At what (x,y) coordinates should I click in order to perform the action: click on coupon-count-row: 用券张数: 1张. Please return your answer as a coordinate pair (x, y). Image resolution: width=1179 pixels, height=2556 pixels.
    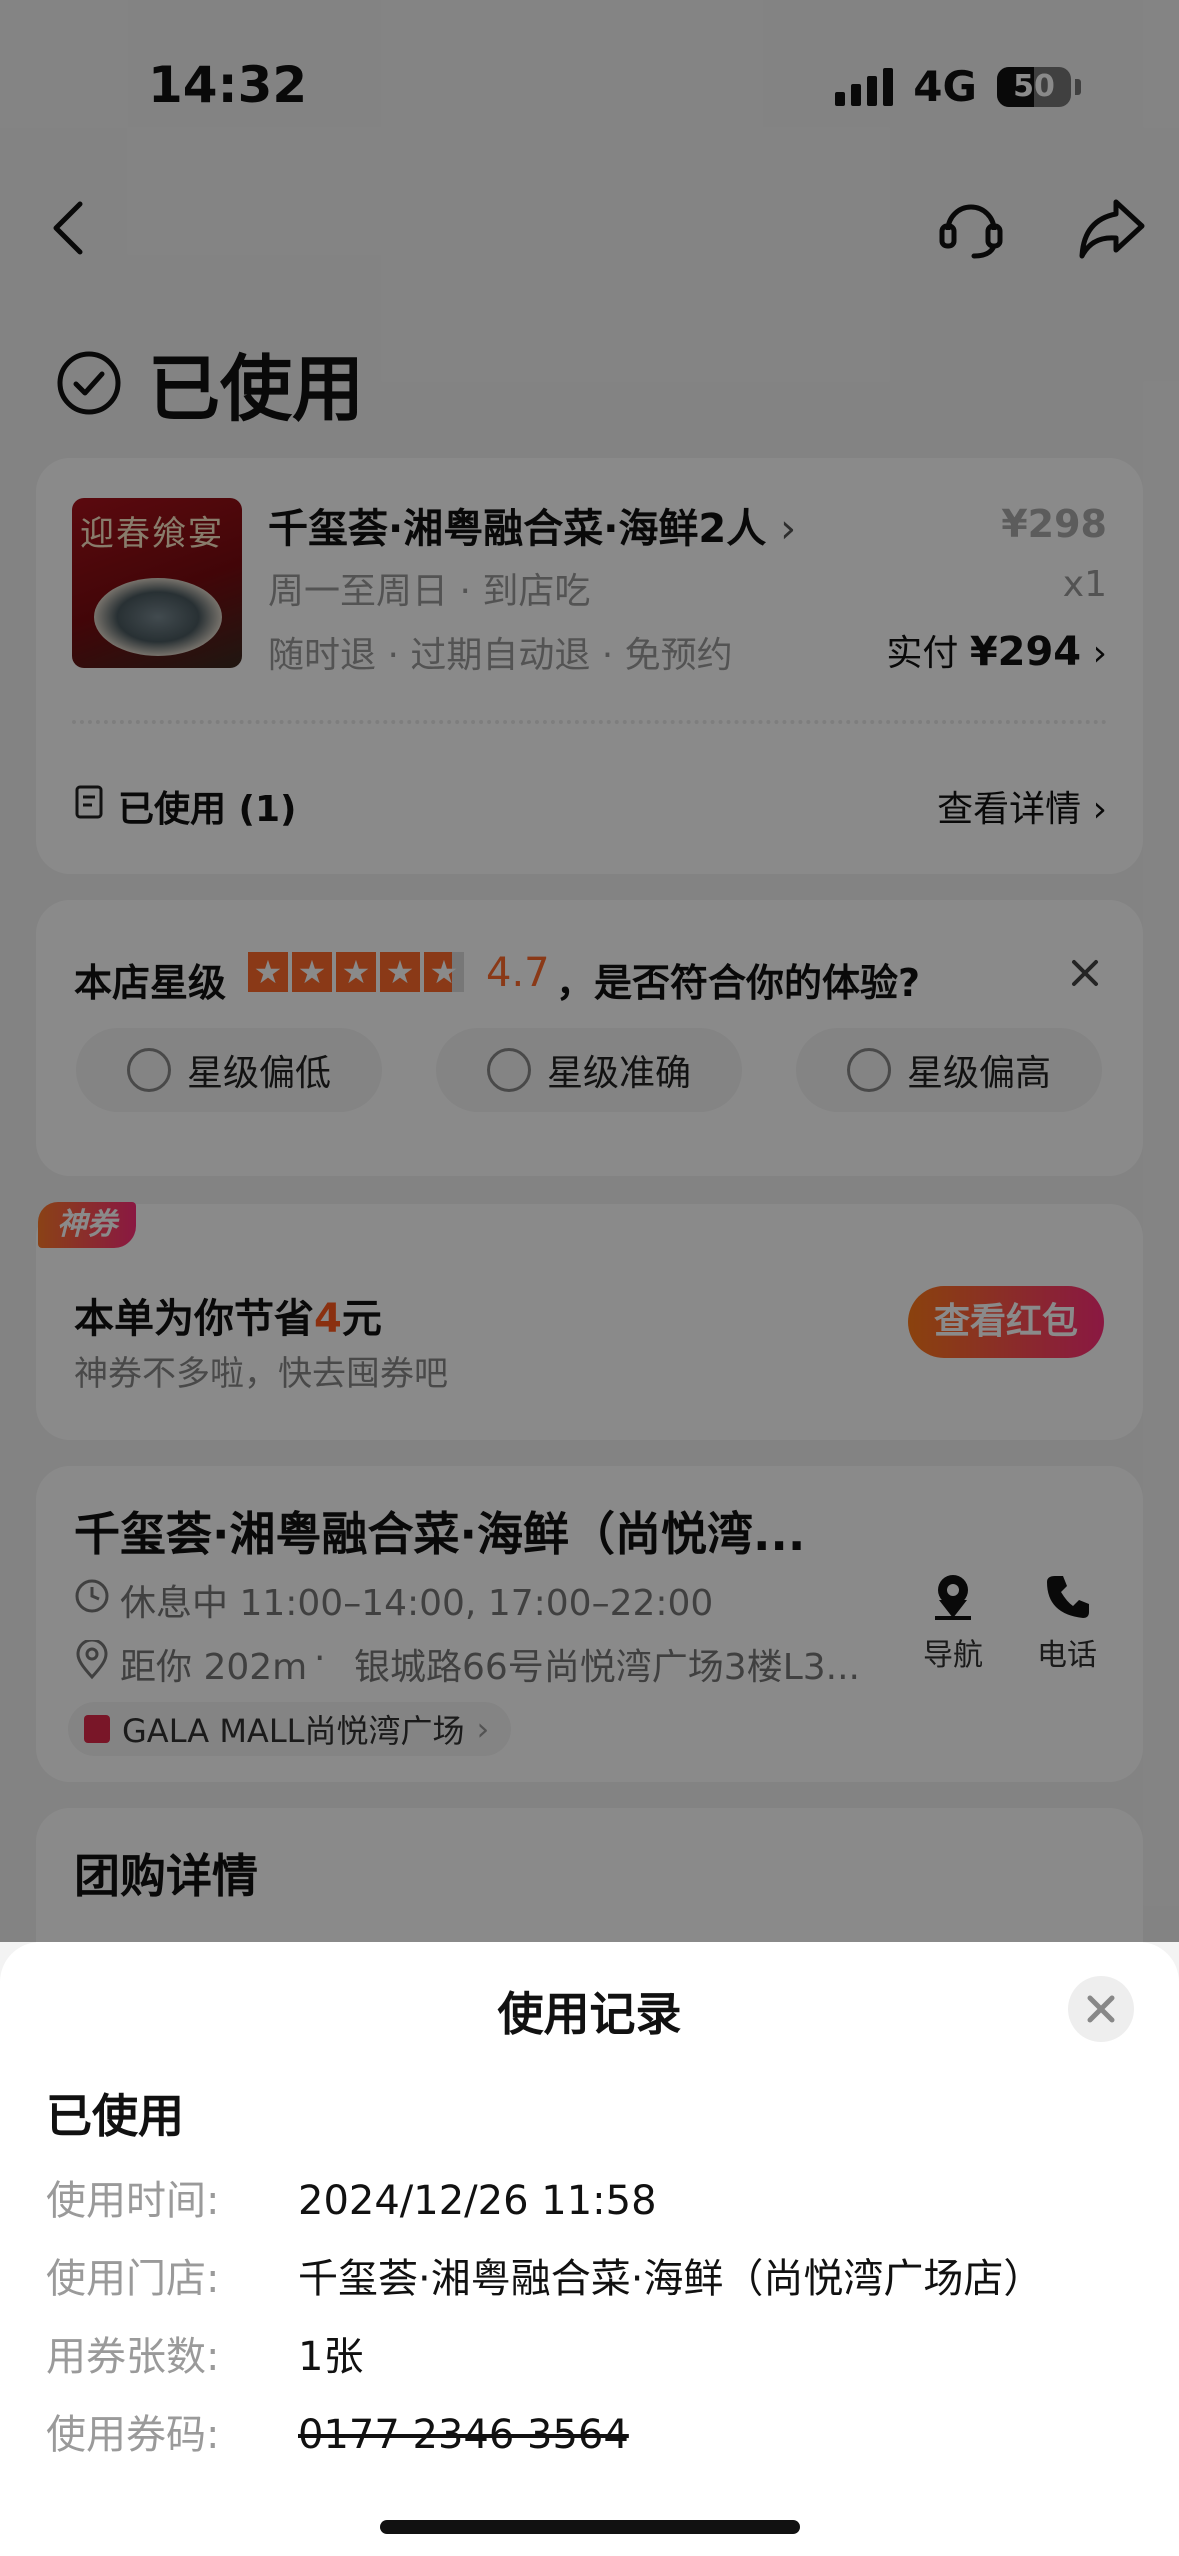
    Looking at the image, I should click on (205, 2357).